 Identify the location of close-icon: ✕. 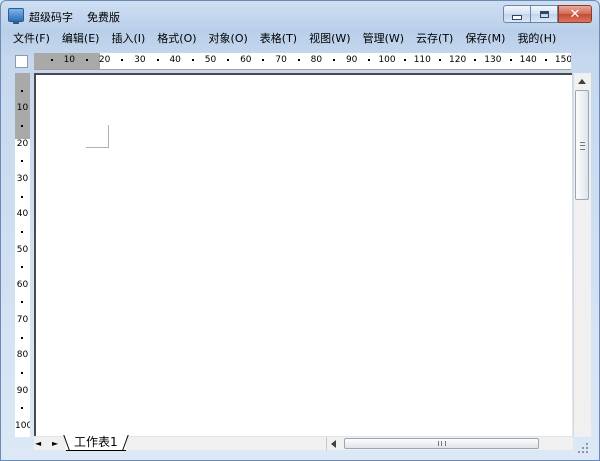
(575, 14).